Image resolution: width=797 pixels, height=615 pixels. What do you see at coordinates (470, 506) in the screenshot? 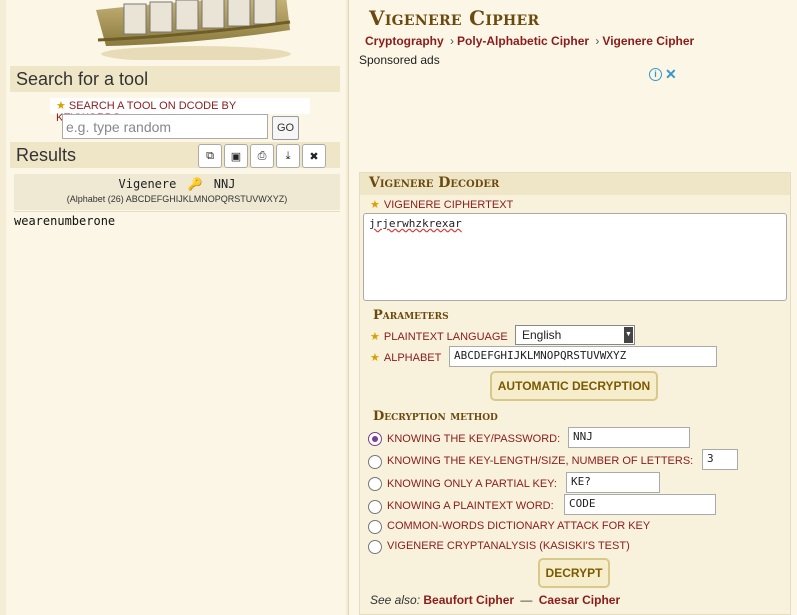
I see `plaintext-word-label: Knowing a plaintext word:` at bounding box center [470, 506].